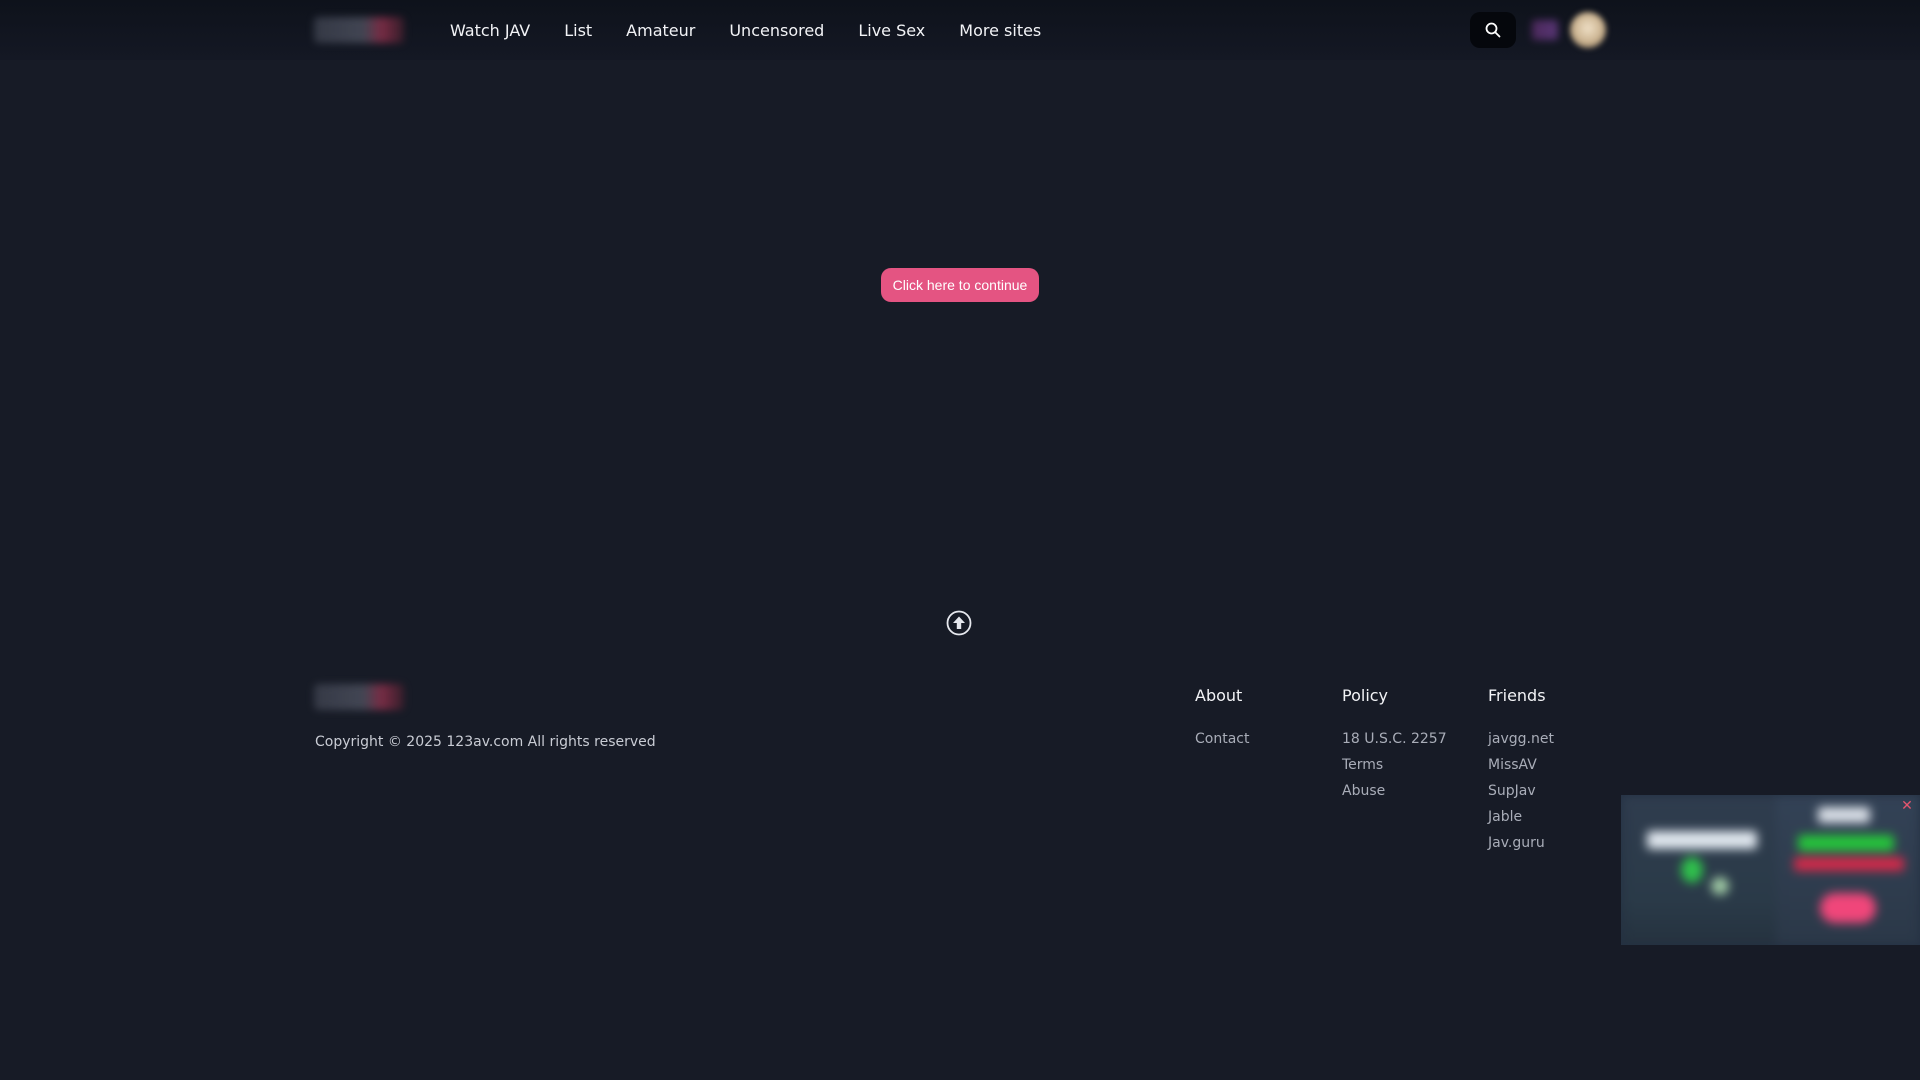 This screenshot has width=1920, height=1080. What do you see at coordinates (776, 30) in the screenshot?
I see `nav-item-uncensored: Uncensored` at bounding box center [776, 30].